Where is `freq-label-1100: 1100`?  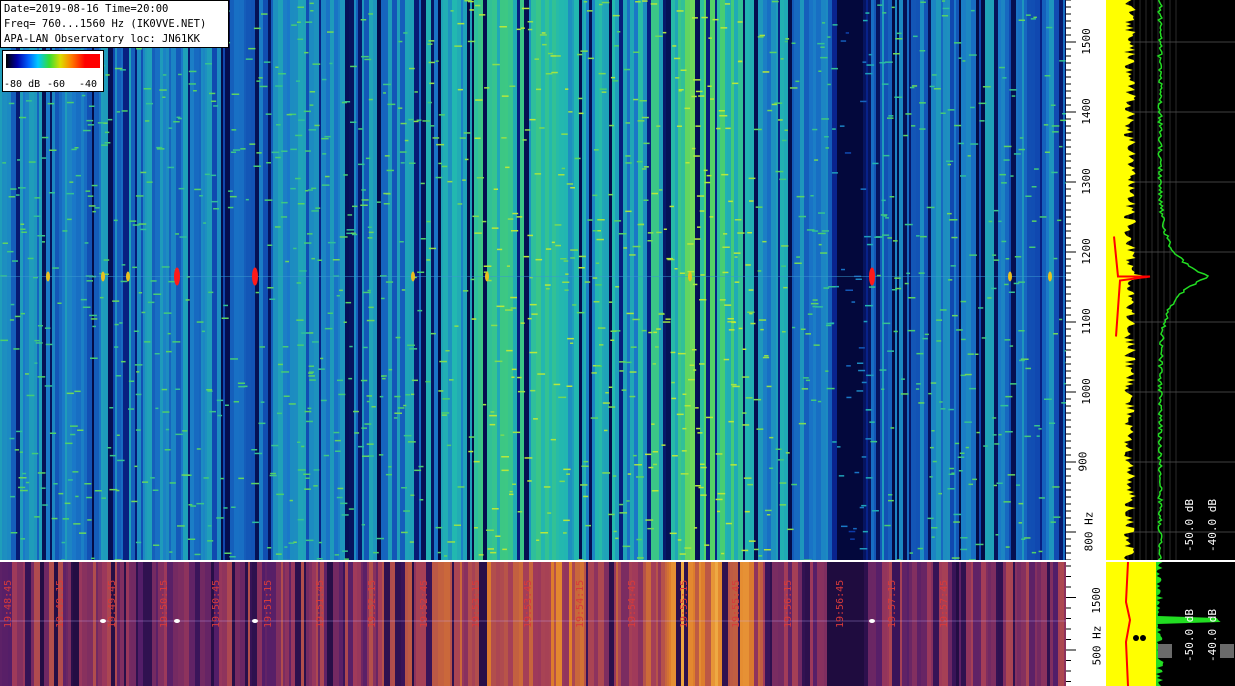 freq-label-1100: 1100 is located at coordinates (1086, 321).